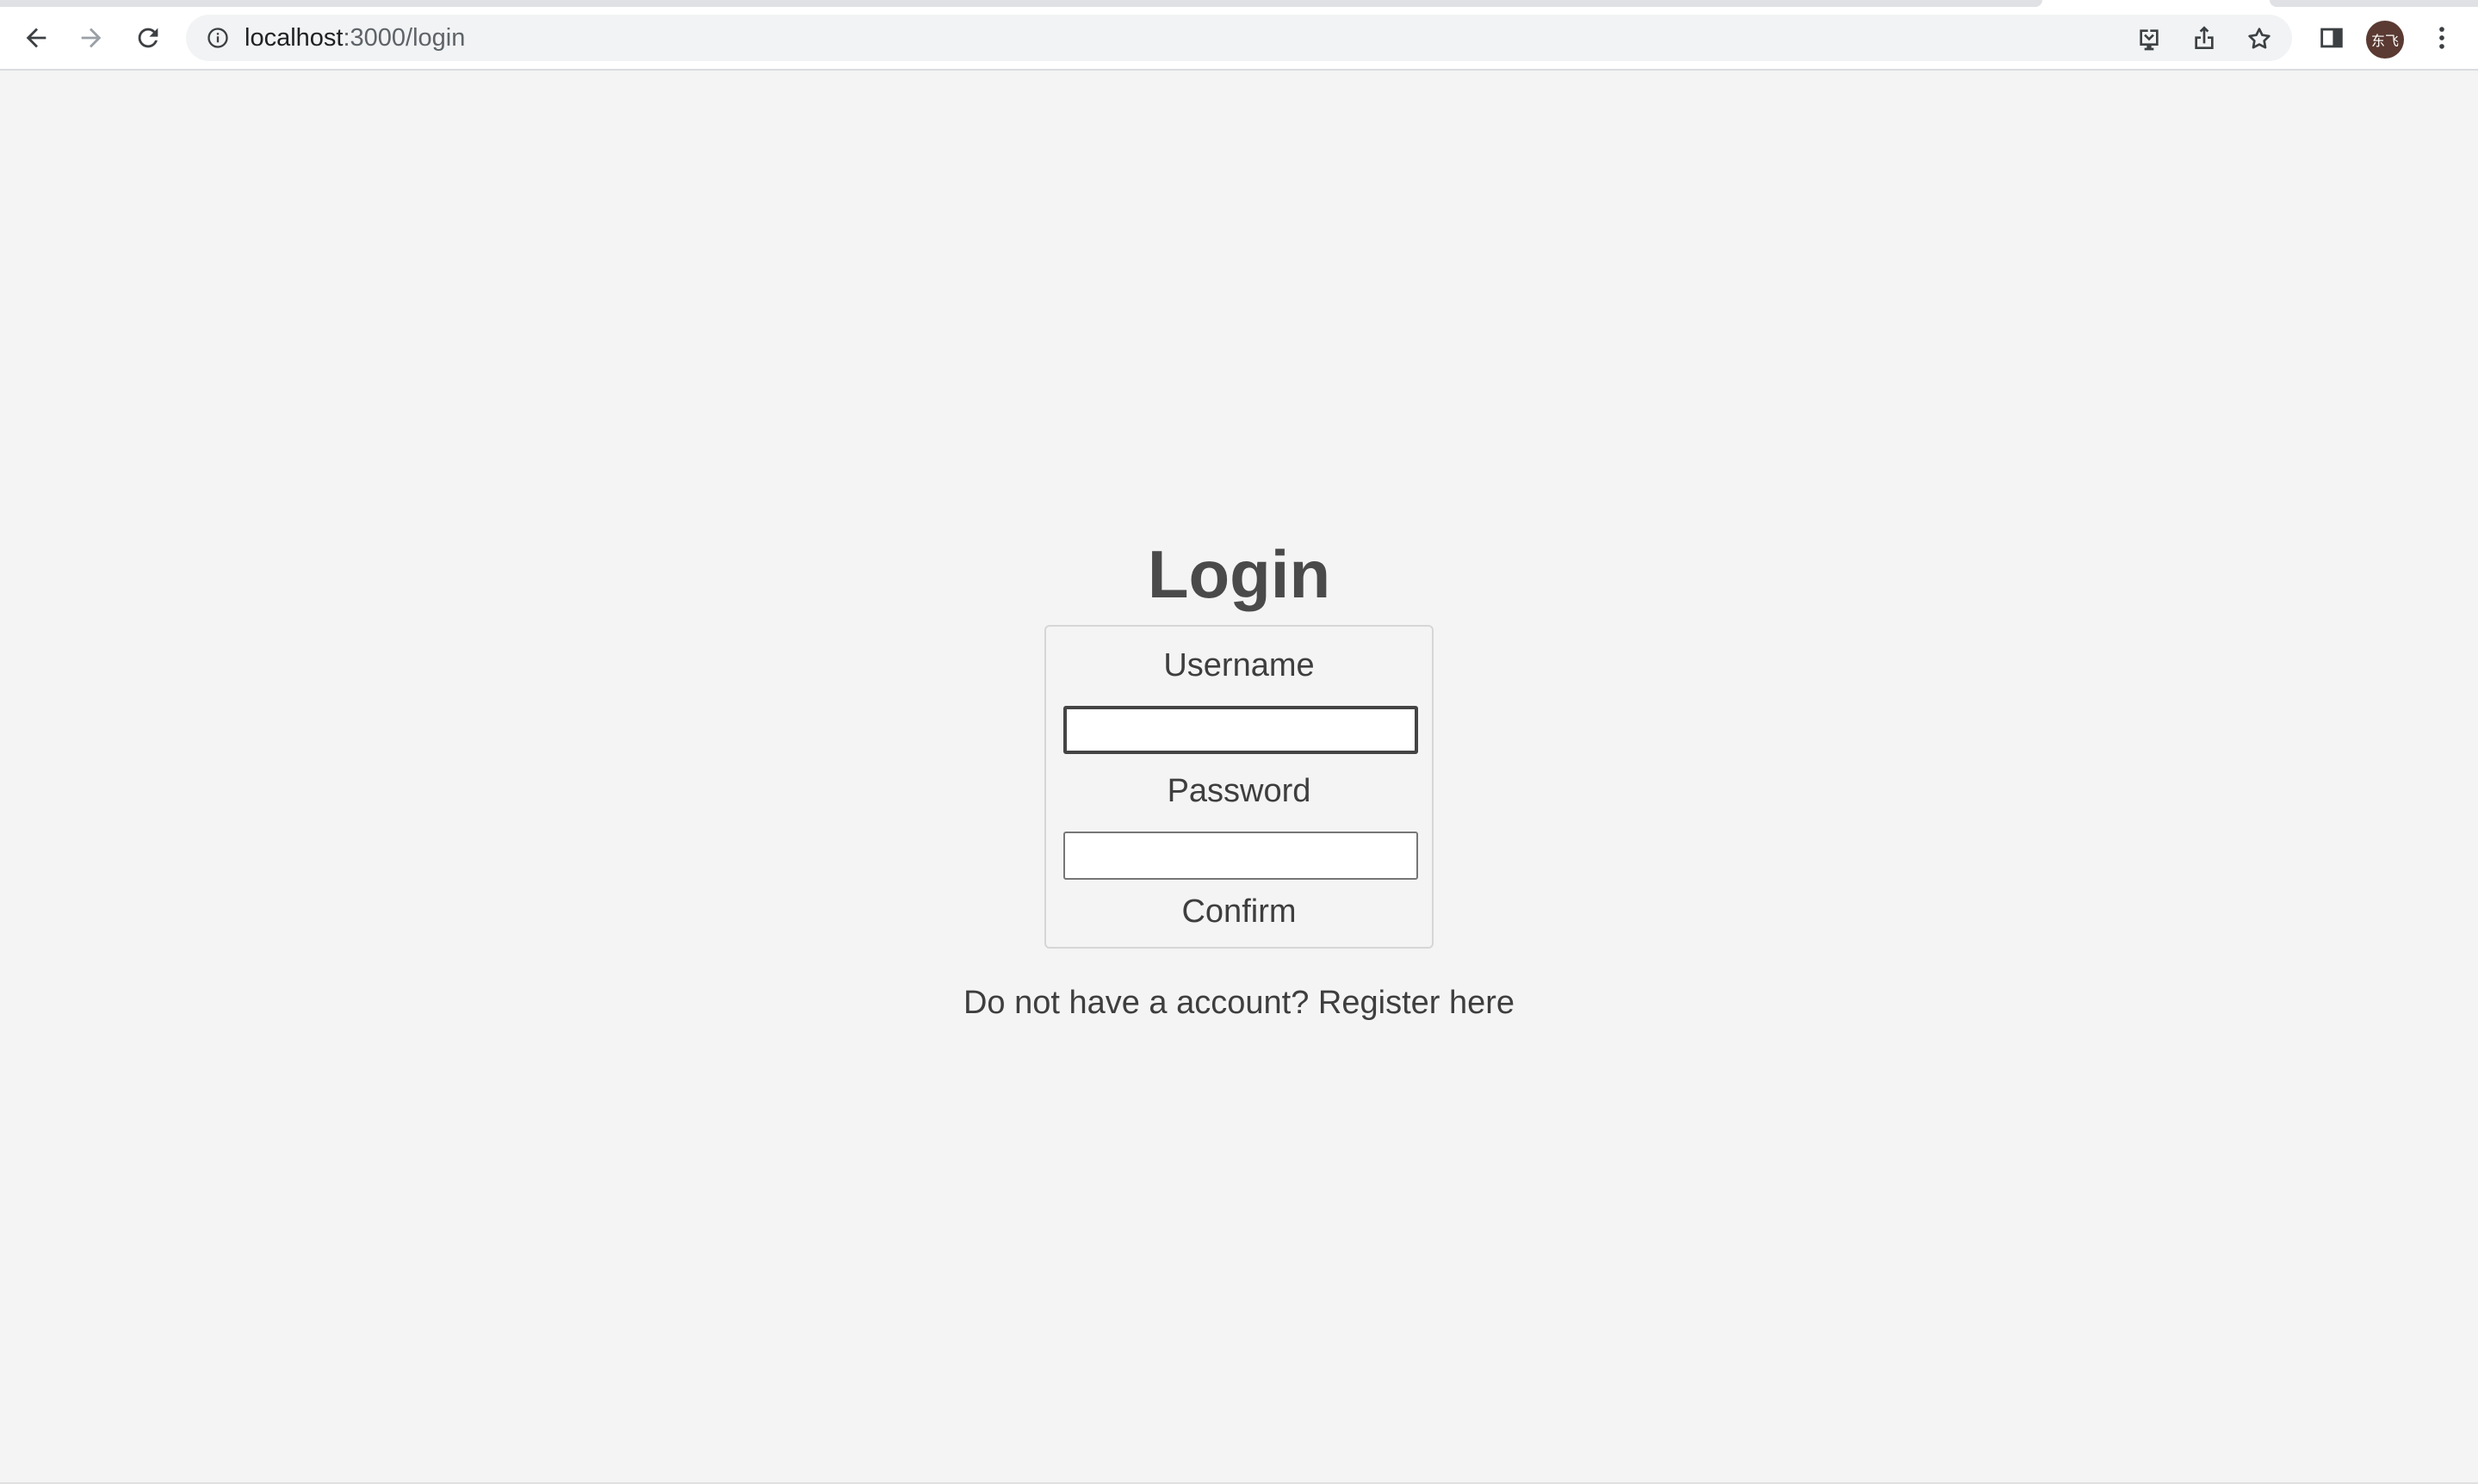 Image resolution: width=2478 pixels, height=1484 pixels. I want to click on avatar: 东飞, so click(2385, 40).